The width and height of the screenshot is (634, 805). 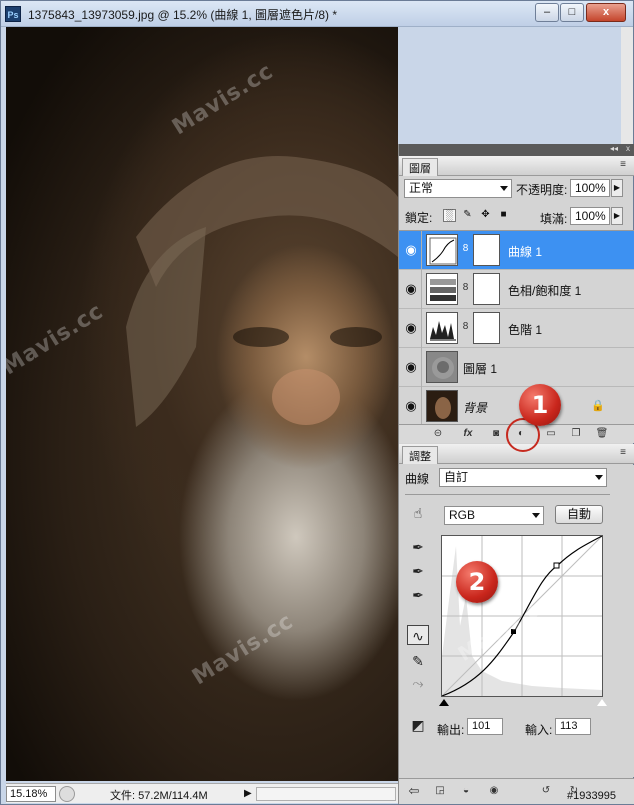 I want to click on layer-row-levels: ◉ 8 色階 1, so click(x=516, y=328).